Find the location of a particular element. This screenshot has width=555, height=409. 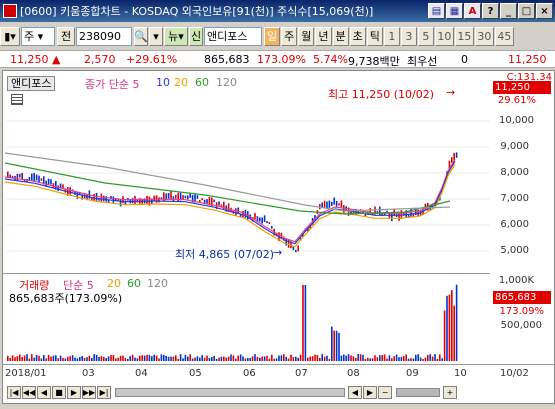

chart-type-icon: ▮▾ is located at coordinates (10, 36).